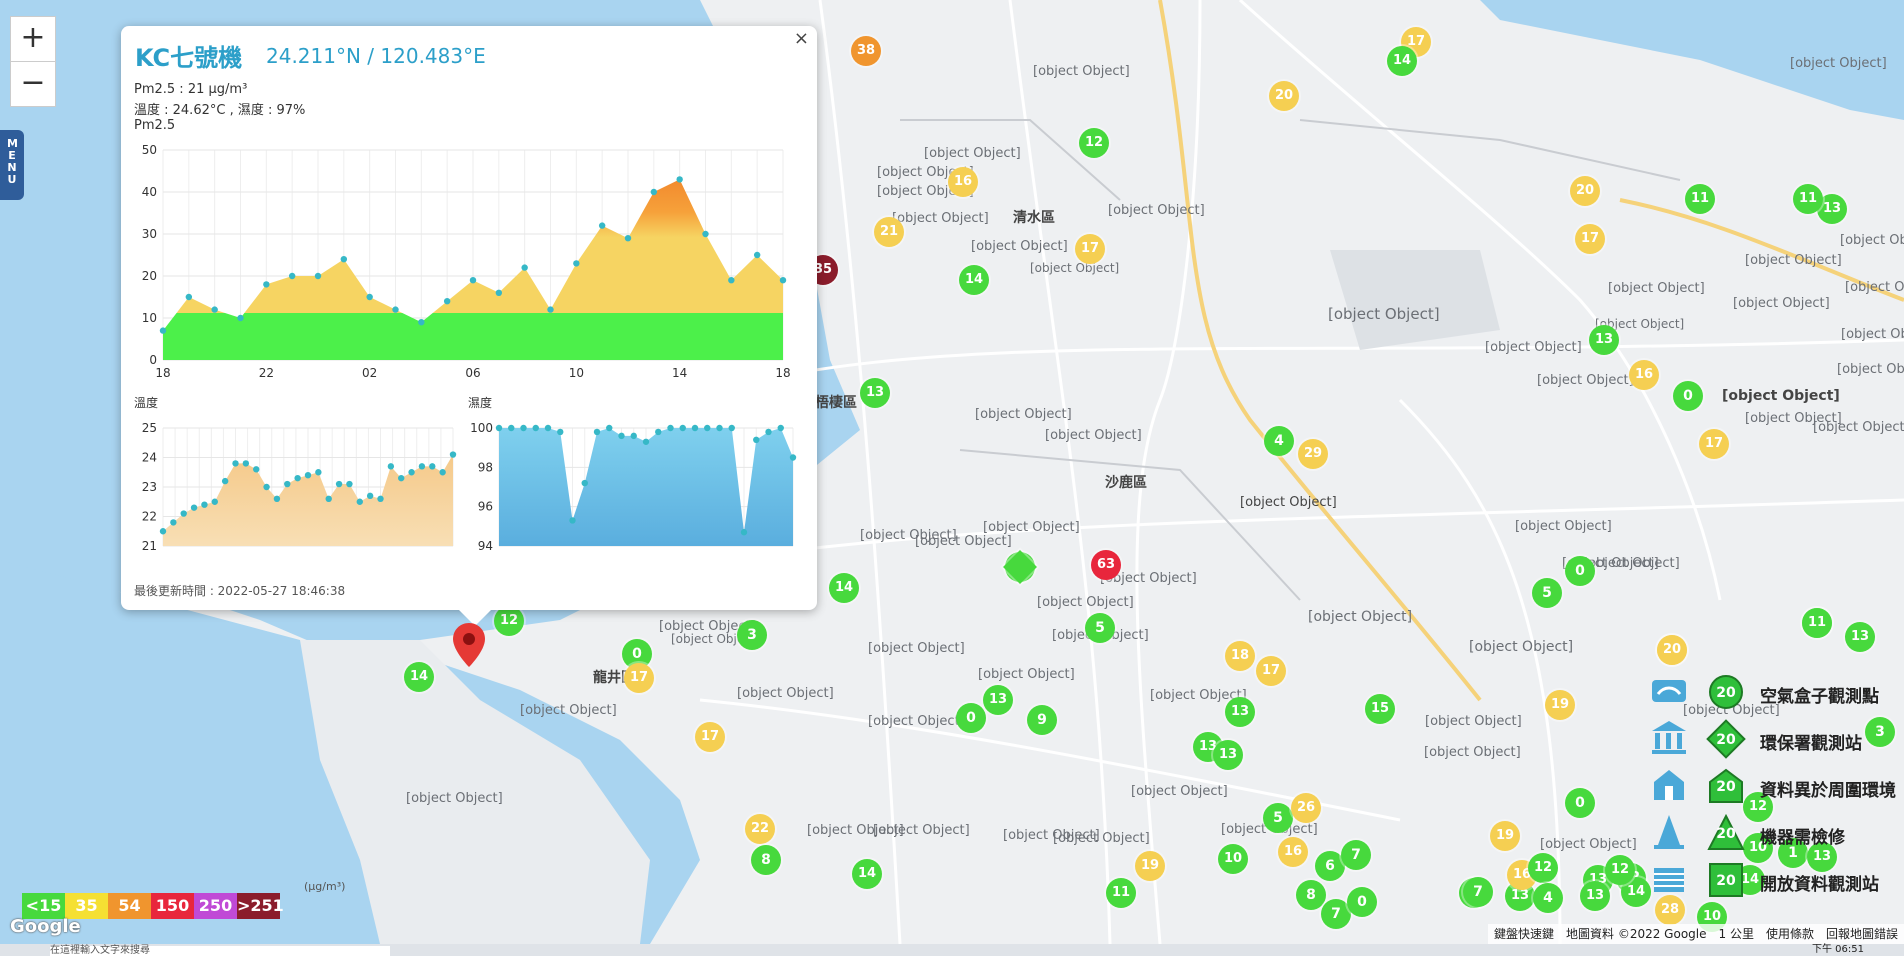  I want to click on aq-sensor-marker: 9, so click(1042, 720).